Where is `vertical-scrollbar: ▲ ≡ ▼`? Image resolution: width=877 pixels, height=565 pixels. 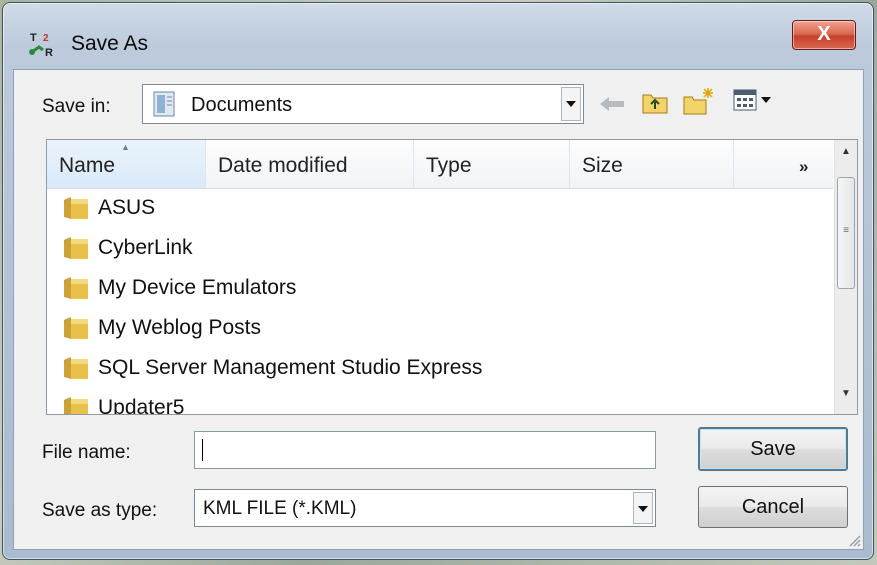 vertical-scrollbar: ▲ ≡ ▼ is located at coordinates (845, 277).